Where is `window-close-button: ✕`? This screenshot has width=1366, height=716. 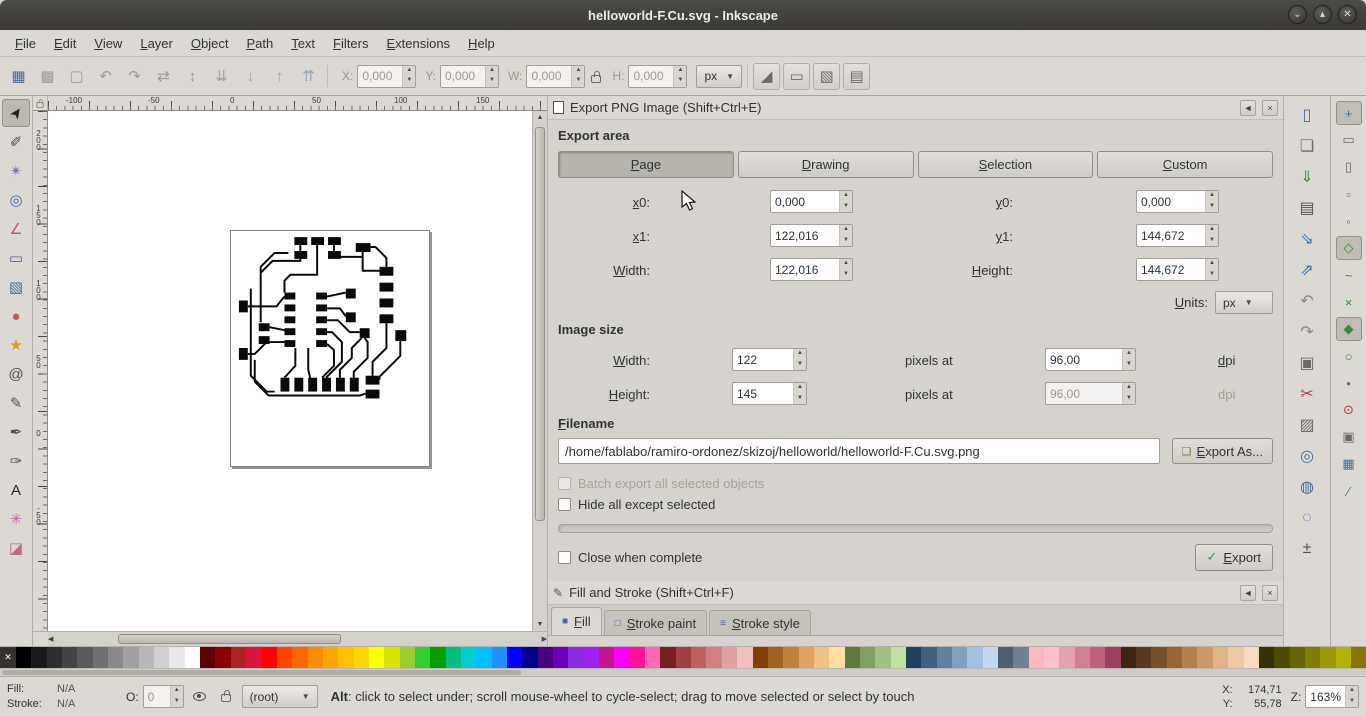 window-close-button: ✕ is located at coordinates (1347, 14).